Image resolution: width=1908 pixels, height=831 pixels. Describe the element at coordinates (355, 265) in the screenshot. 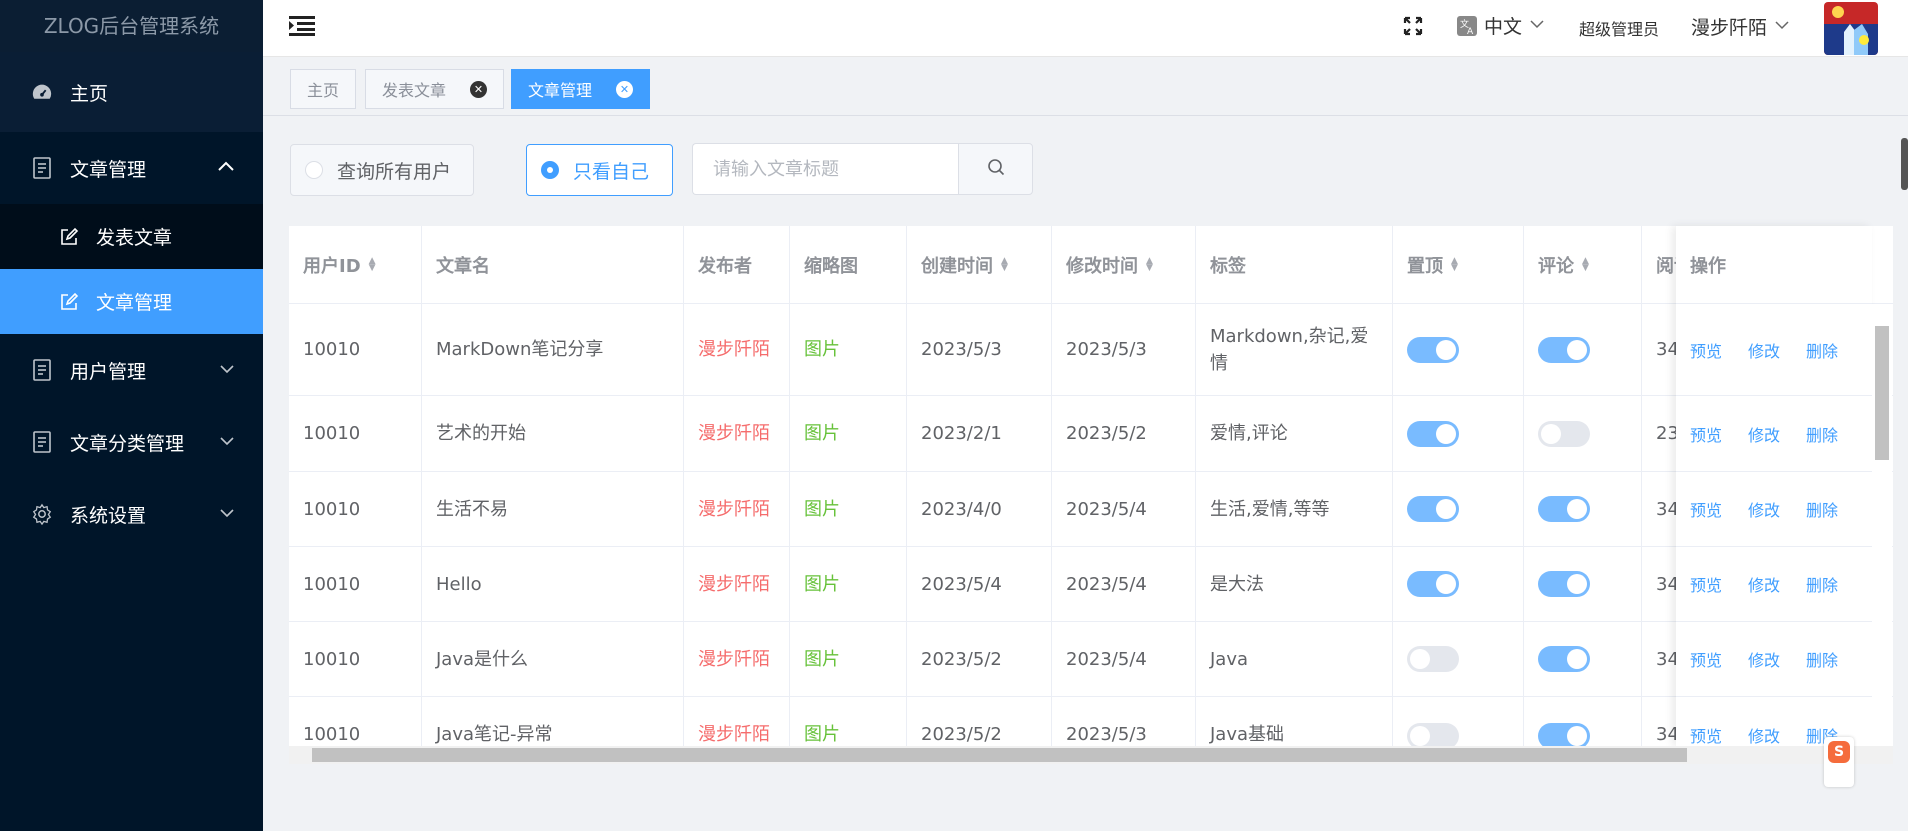

I see `column-header-uid: 用户ID ▲ ▼` at that location.